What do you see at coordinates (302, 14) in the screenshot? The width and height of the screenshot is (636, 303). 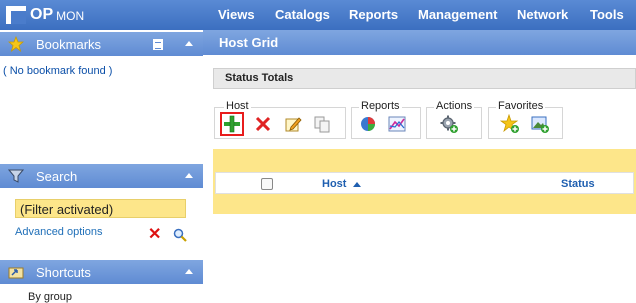 I see `menu-item-catalogs: Catalogs` at bounding box center [302, 14].